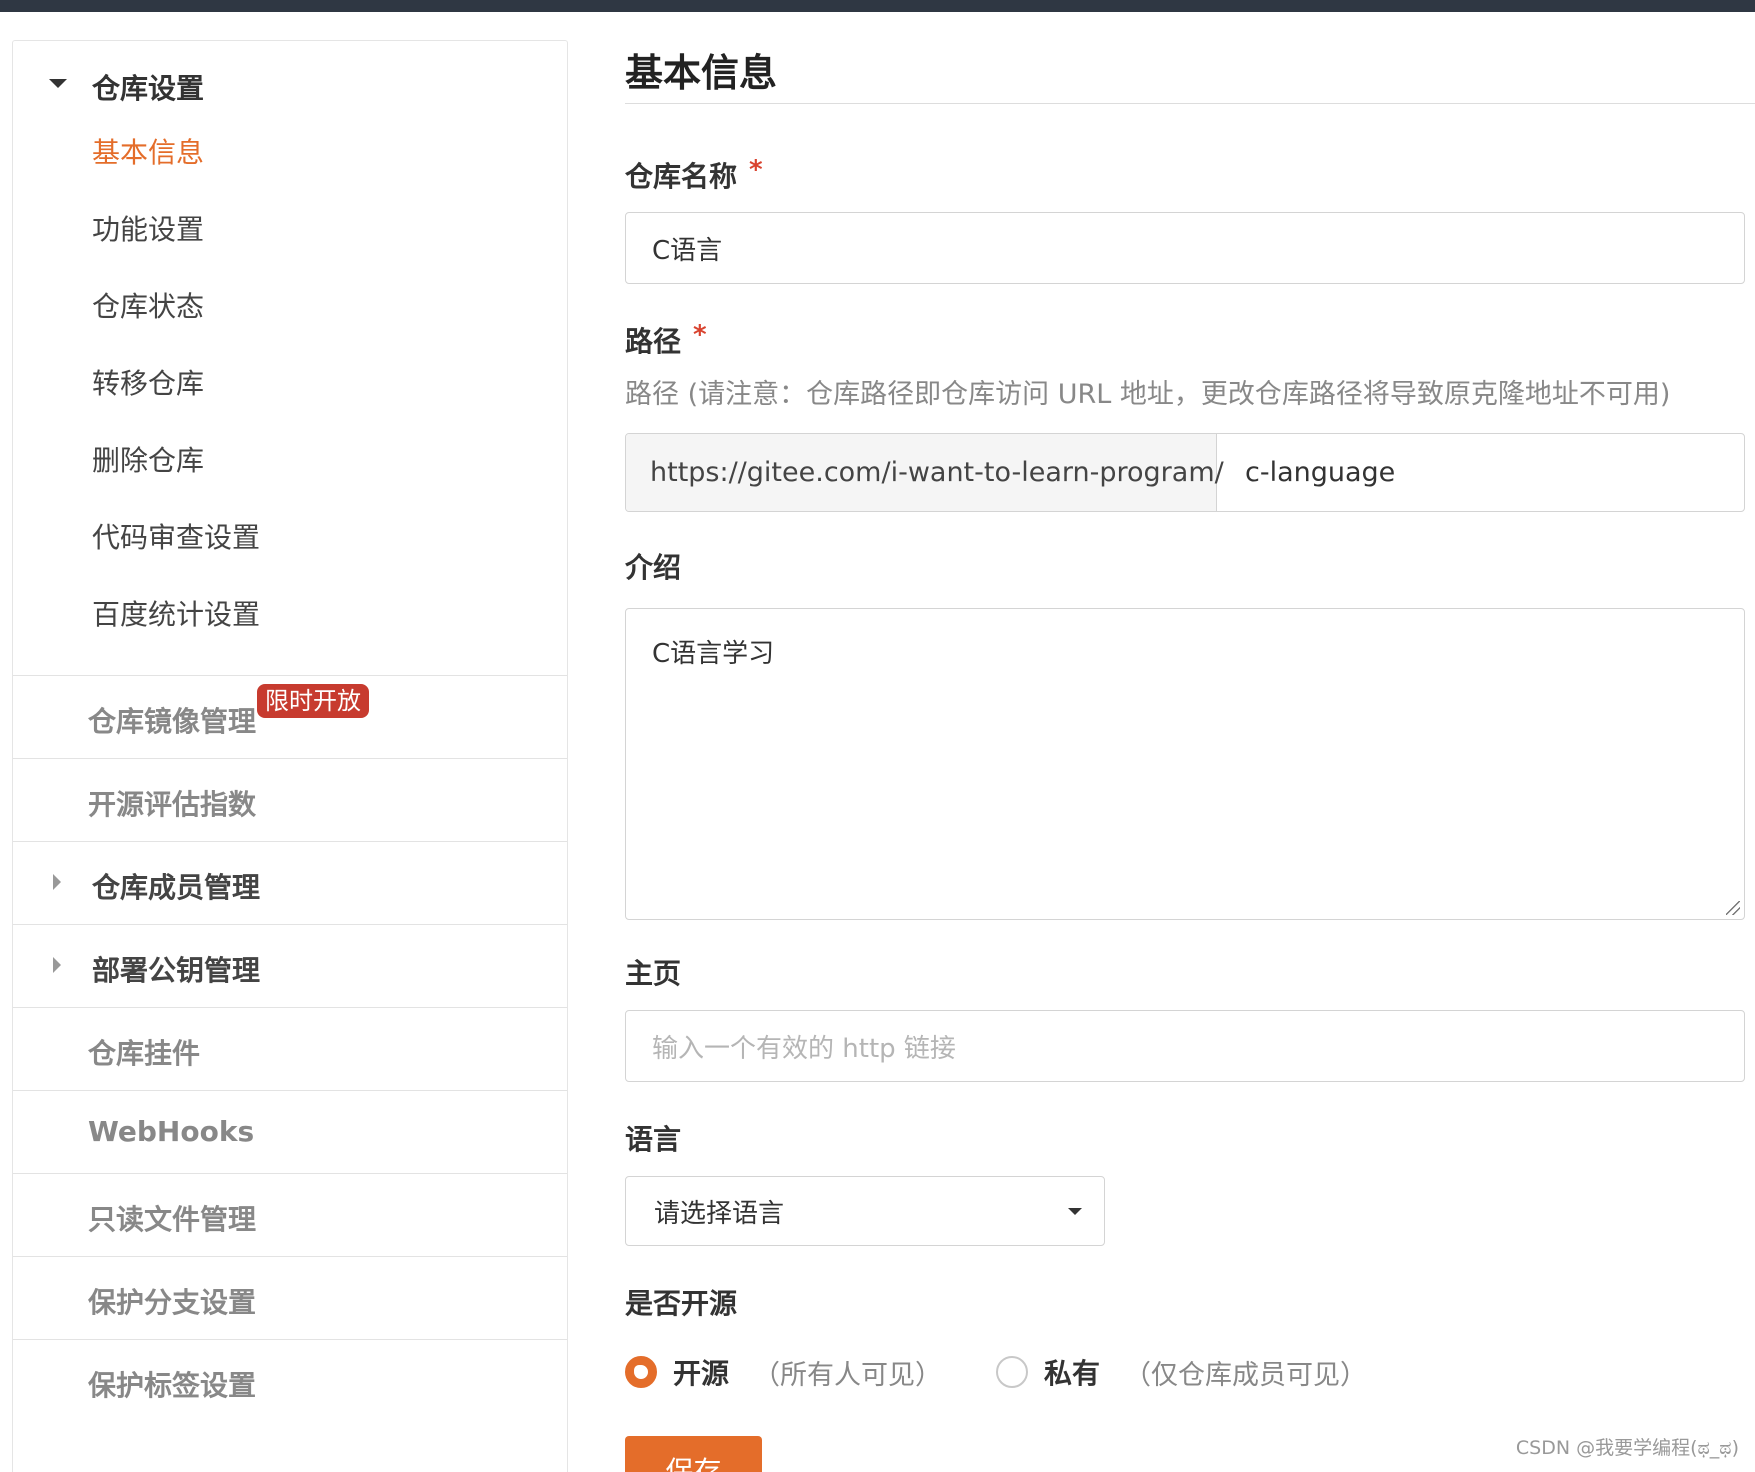  I want to click on homepage-placeholder: 输入一个有效的 http 链接, so click(804, 1048).